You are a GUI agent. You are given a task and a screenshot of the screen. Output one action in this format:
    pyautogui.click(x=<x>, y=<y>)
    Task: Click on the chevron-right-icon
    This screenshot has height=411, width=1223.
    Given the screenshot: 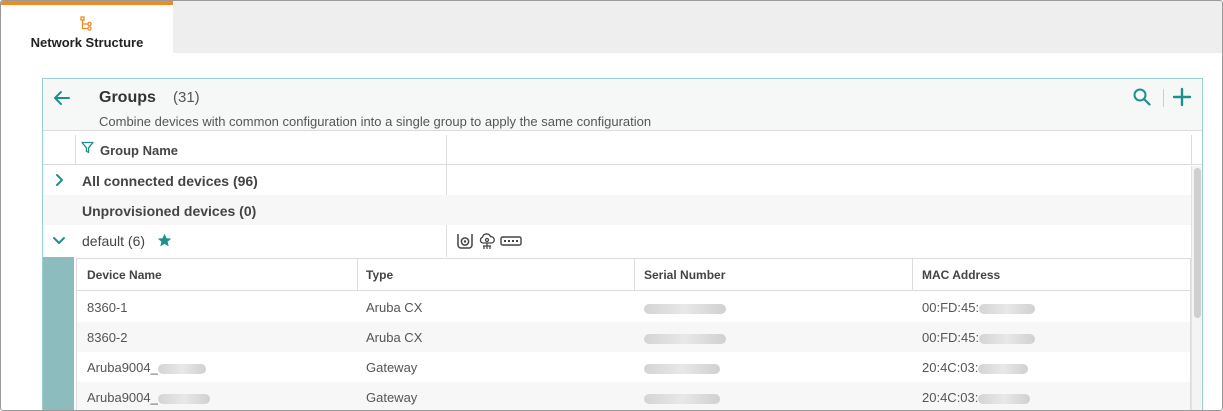 What is the action you would take?
    pyautogui.click(x=59, y=180)
    